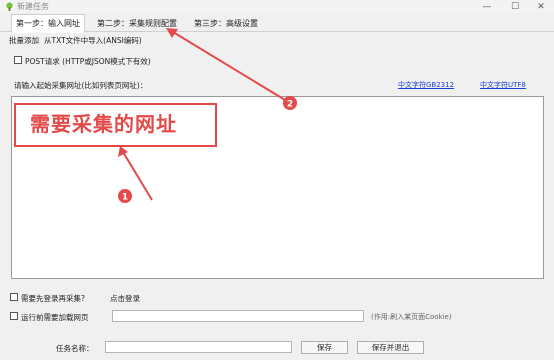 Image resolution: width=554 pixels, height=360 pixels. Describe the element at coordinates (390, 347) in the screenshot. I see `save-exit-button: 保存并退出` at that location.